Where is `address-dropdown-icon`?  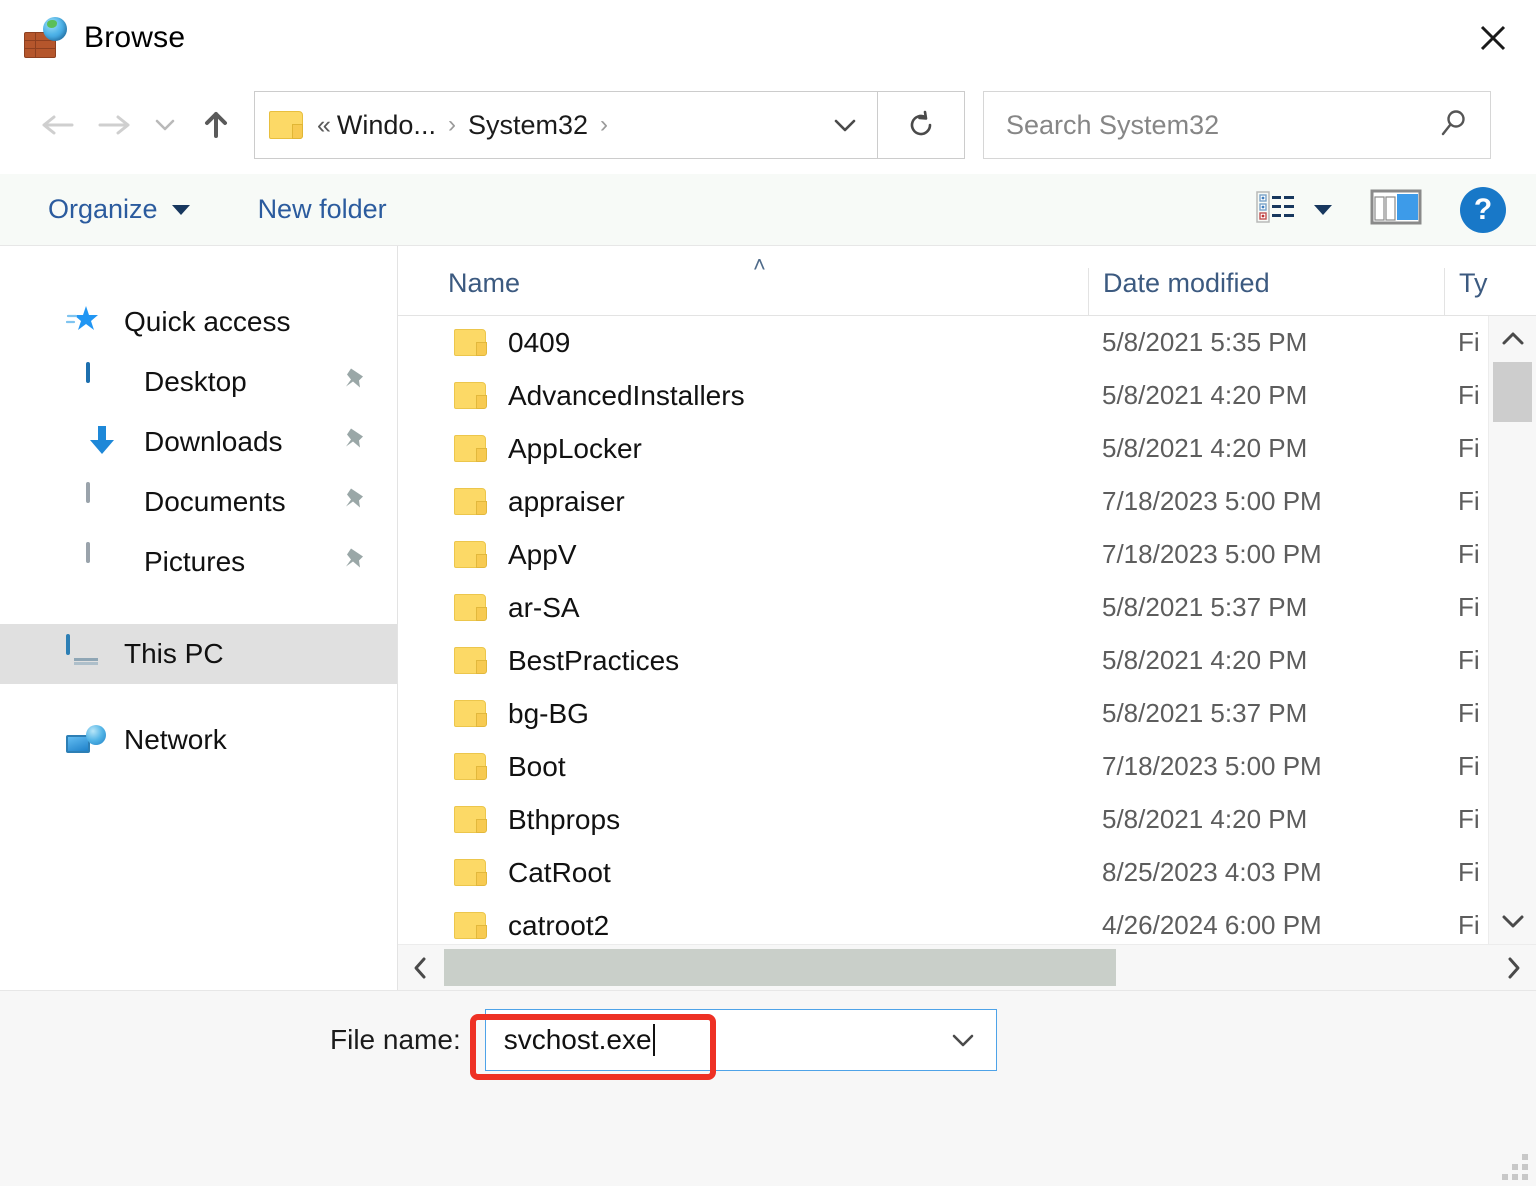
address-dropdown-icon is located at coordinates (845, 125).